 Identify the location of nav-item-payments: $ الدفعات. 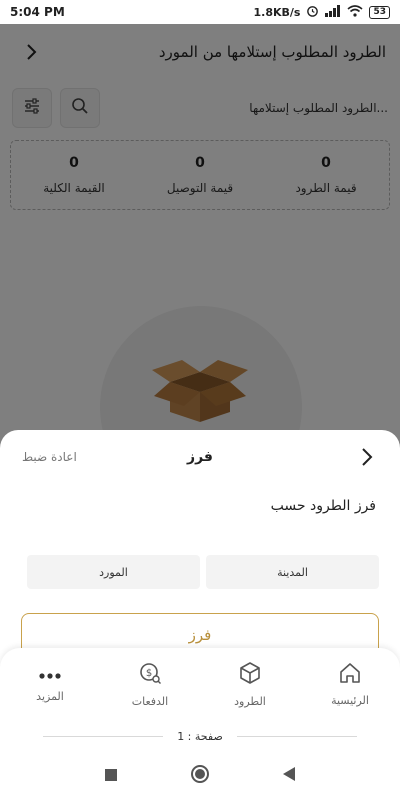
(150, 684).